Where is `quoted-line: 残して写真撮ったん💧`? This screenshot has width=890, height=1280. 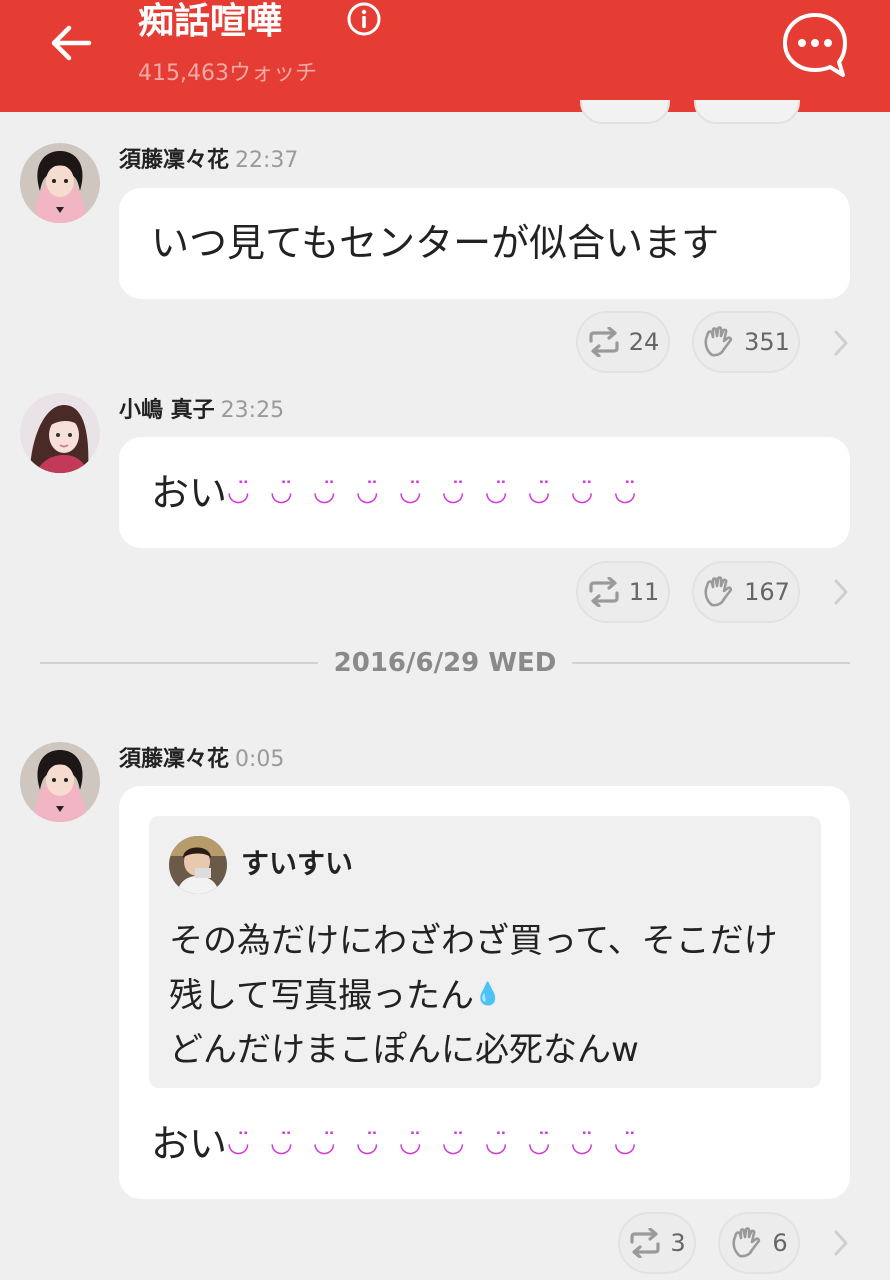
quoted-line: 残して写真撮ったん💧 is located at coordinates (473, 995).